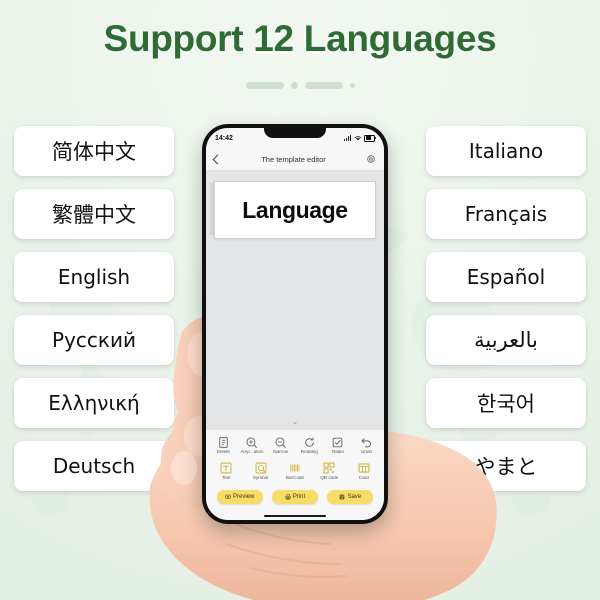 This screenshot has height=600, width=600. I want to click on undo-icon, so click(366, 442).